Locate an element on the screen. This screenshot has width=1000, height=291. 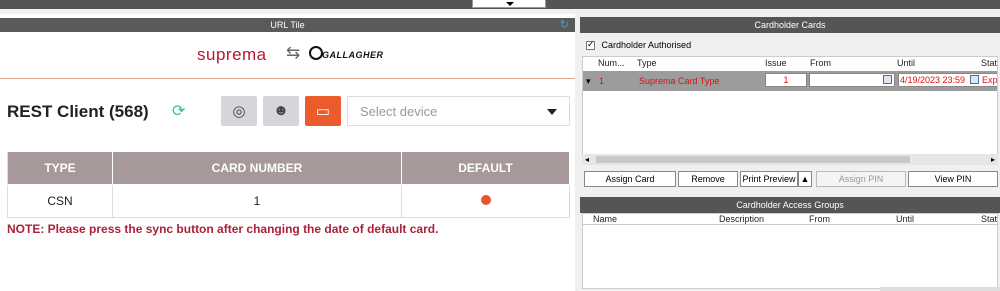
top-bar is located at coordinates (500, 4).